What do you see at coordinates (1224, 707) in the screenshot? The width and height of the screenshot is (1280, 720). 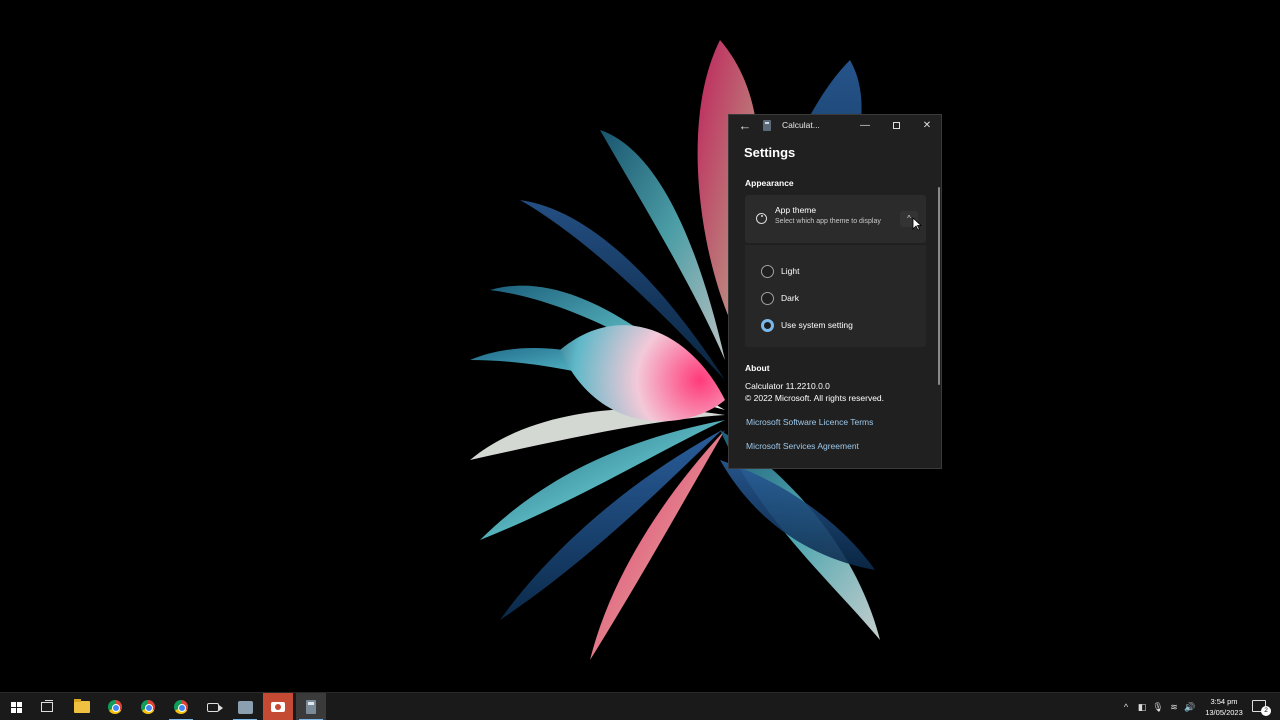 I see `clock: 3:54 pm 13/05/2023` at bounding box center [1224, 707].